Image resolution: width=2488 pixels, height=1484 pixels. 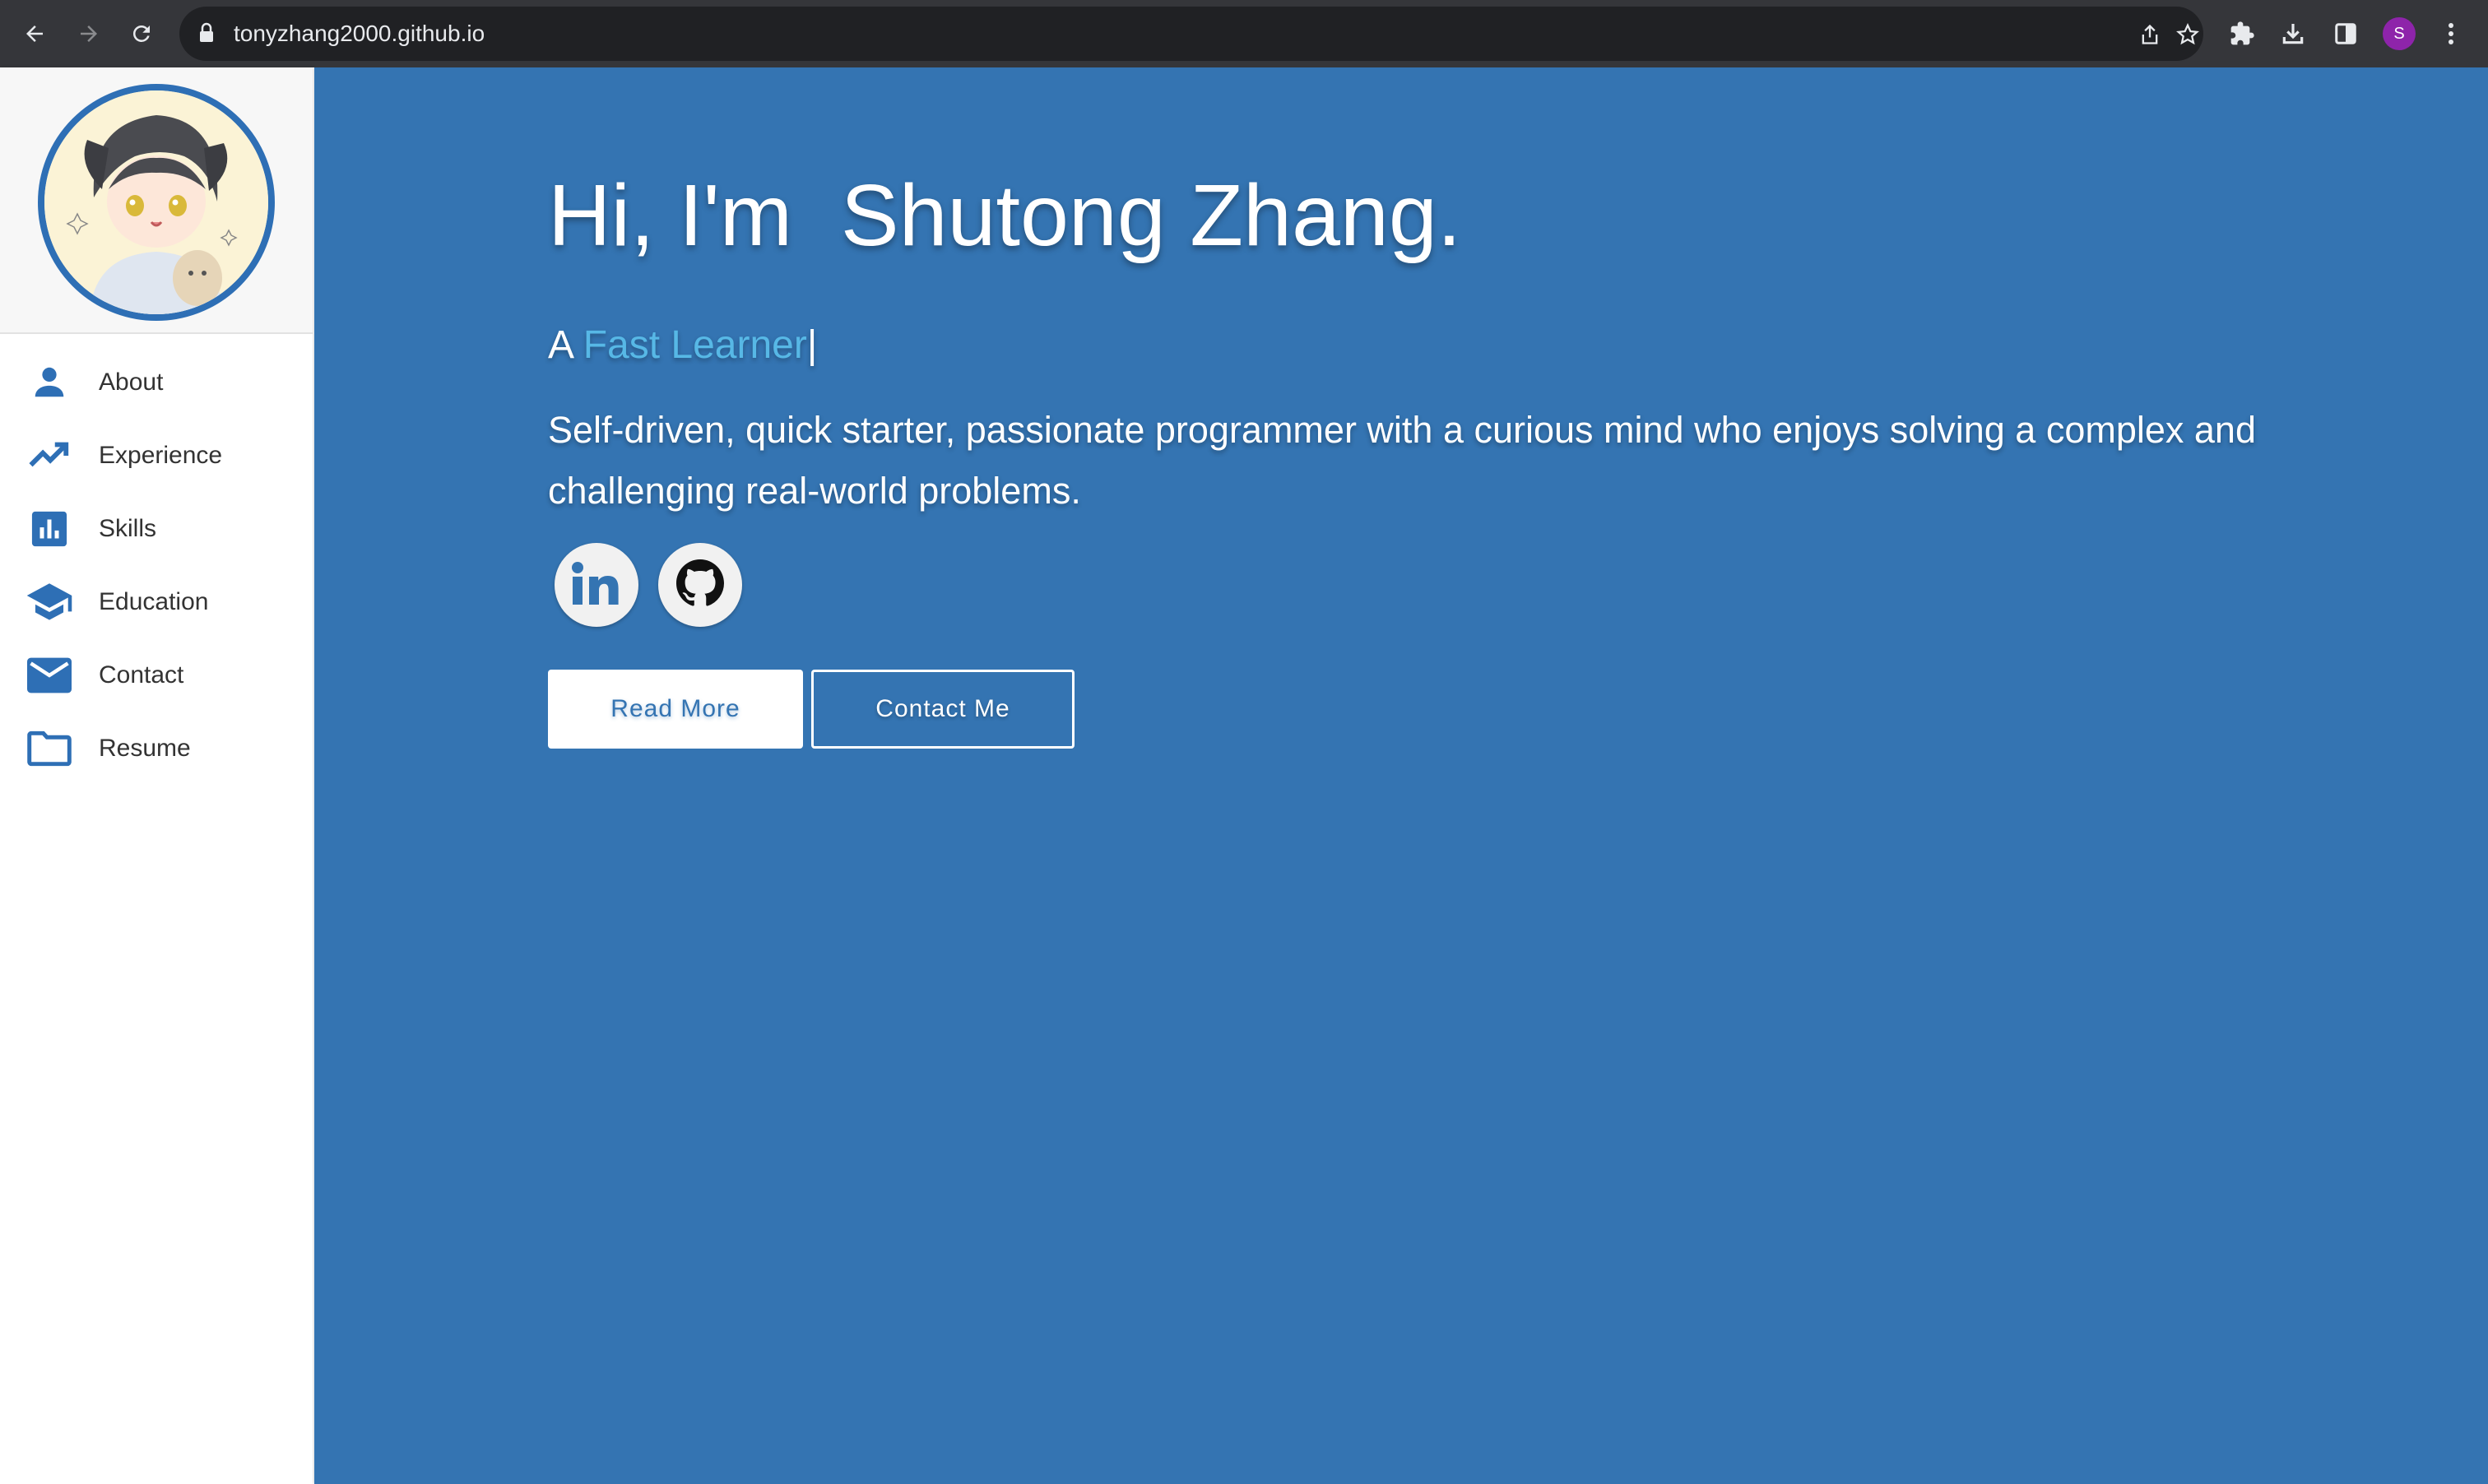 I want to click on sidebar-item-education: Education, so click(x=157, y=601).